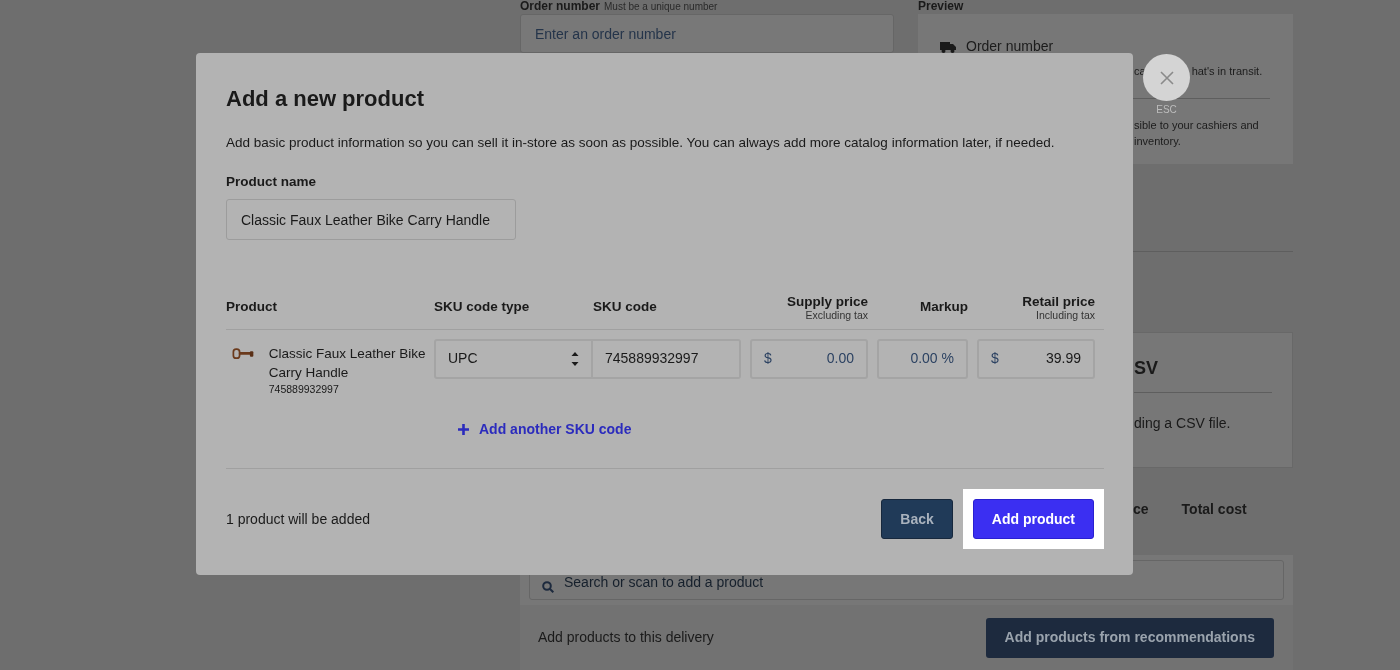  Describe the element at coordinates (1010, 46) in the screenshot. I see `preview-heading: Order number` at that location.